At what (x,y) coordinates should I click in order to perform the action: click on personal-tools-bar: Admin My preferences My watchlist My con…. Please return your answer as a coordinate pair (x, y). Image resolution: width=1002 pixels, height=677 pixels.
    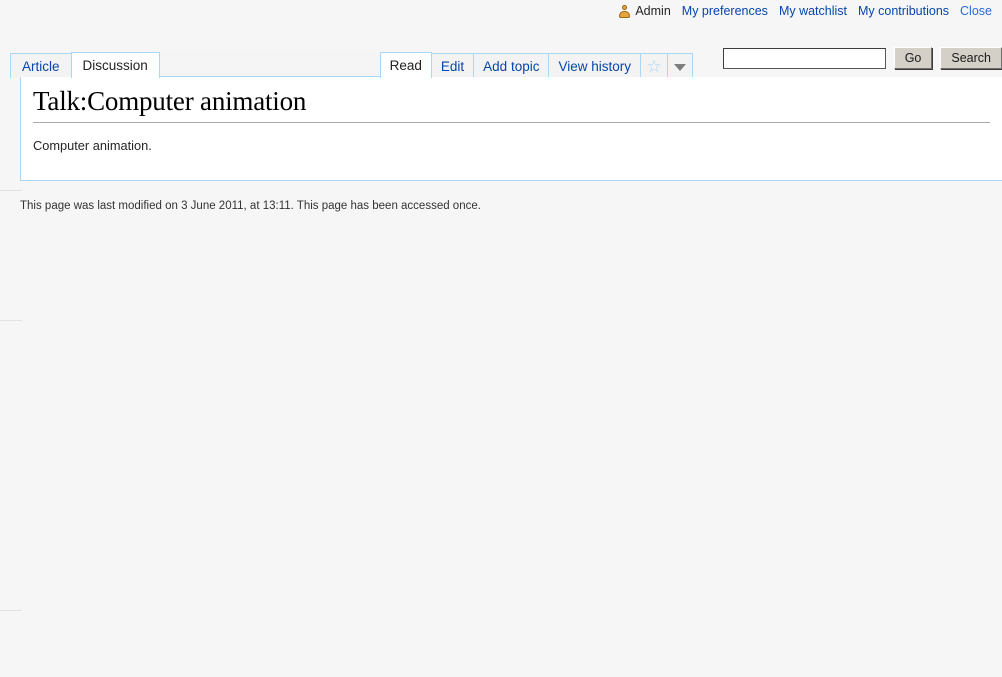
    Looking at the image, I should click on (805, 11).